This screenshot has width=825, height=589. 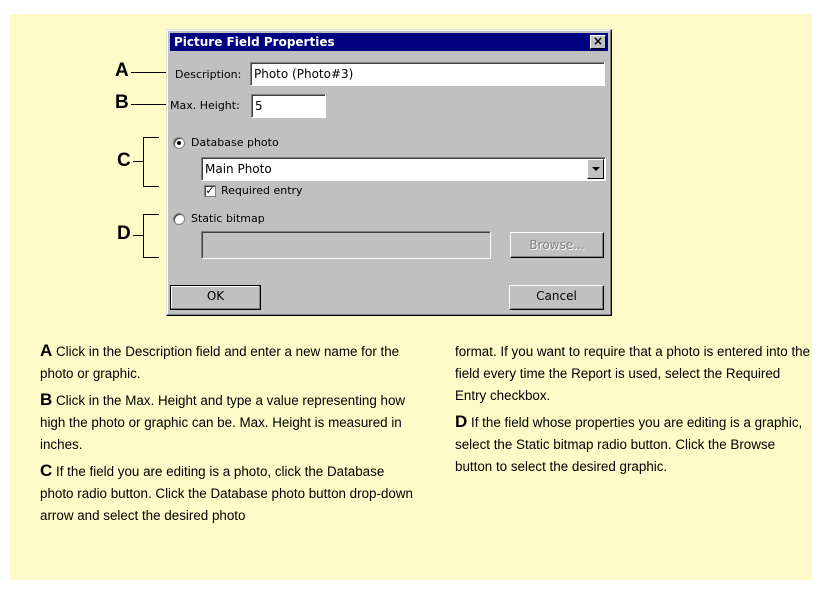 I want to click on dialog-title: Picture Field Properties, so click(x=254, y=42).